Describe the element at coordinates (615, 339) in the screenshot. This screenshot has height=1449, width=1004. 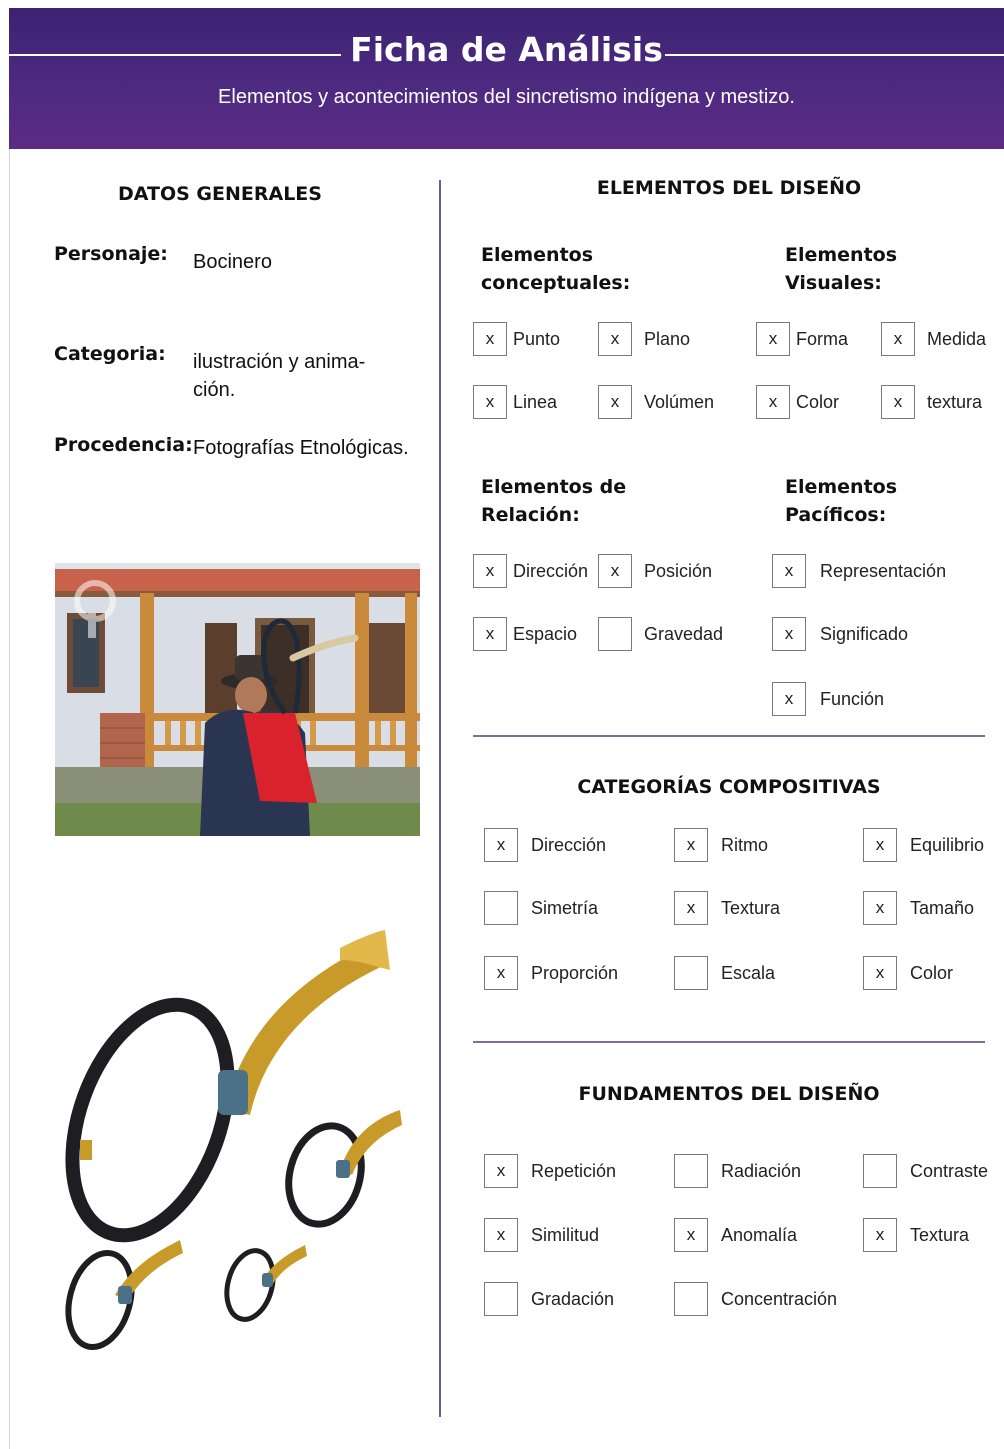
I see `plano-checkbox: x` at that location.